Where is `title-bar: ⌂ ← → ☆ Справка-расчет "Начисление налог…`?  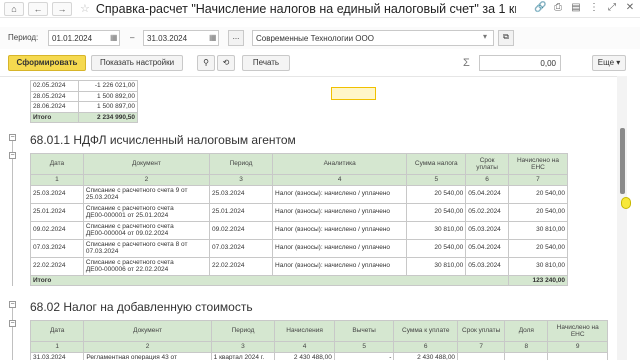 title-bar: ⌂ ← → ☆ Справка-расчет "Начисление налог… is located at coordinates (320, 9).